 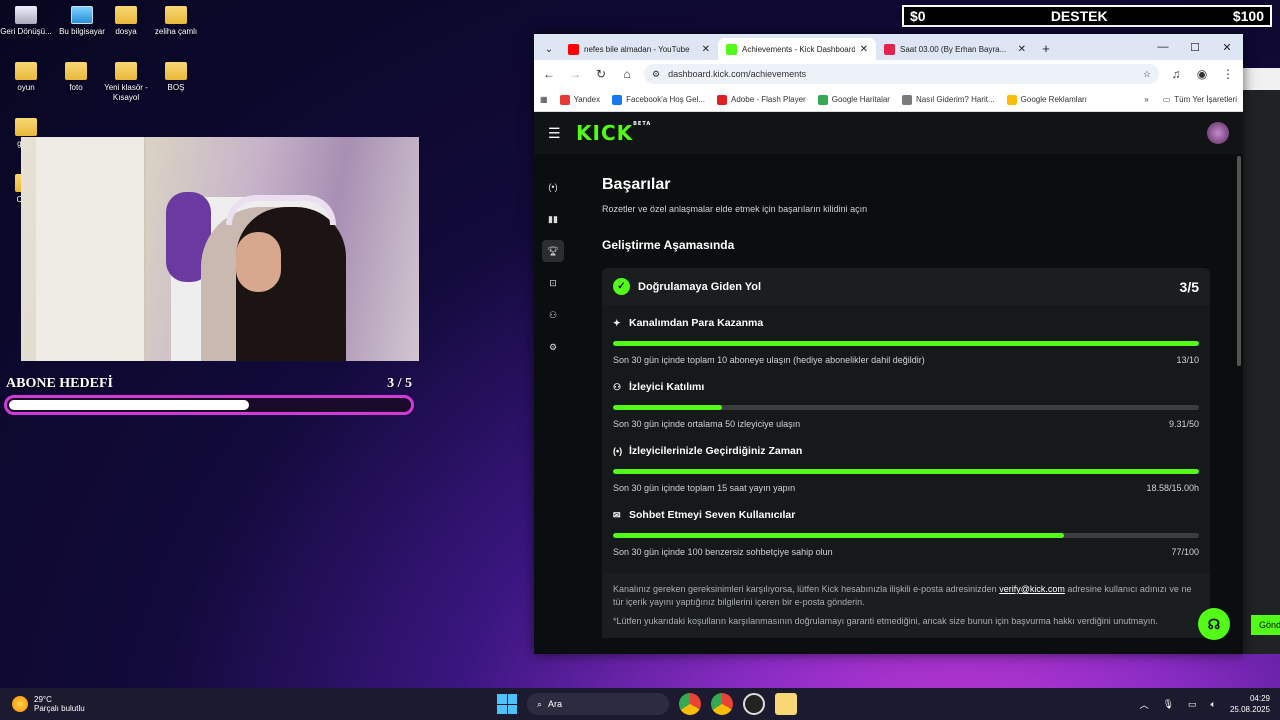 What do you see at coordinates (553, 283) in the screenshot?
I see `moderation-icon: ⊡` at bounding box center [553, 283].